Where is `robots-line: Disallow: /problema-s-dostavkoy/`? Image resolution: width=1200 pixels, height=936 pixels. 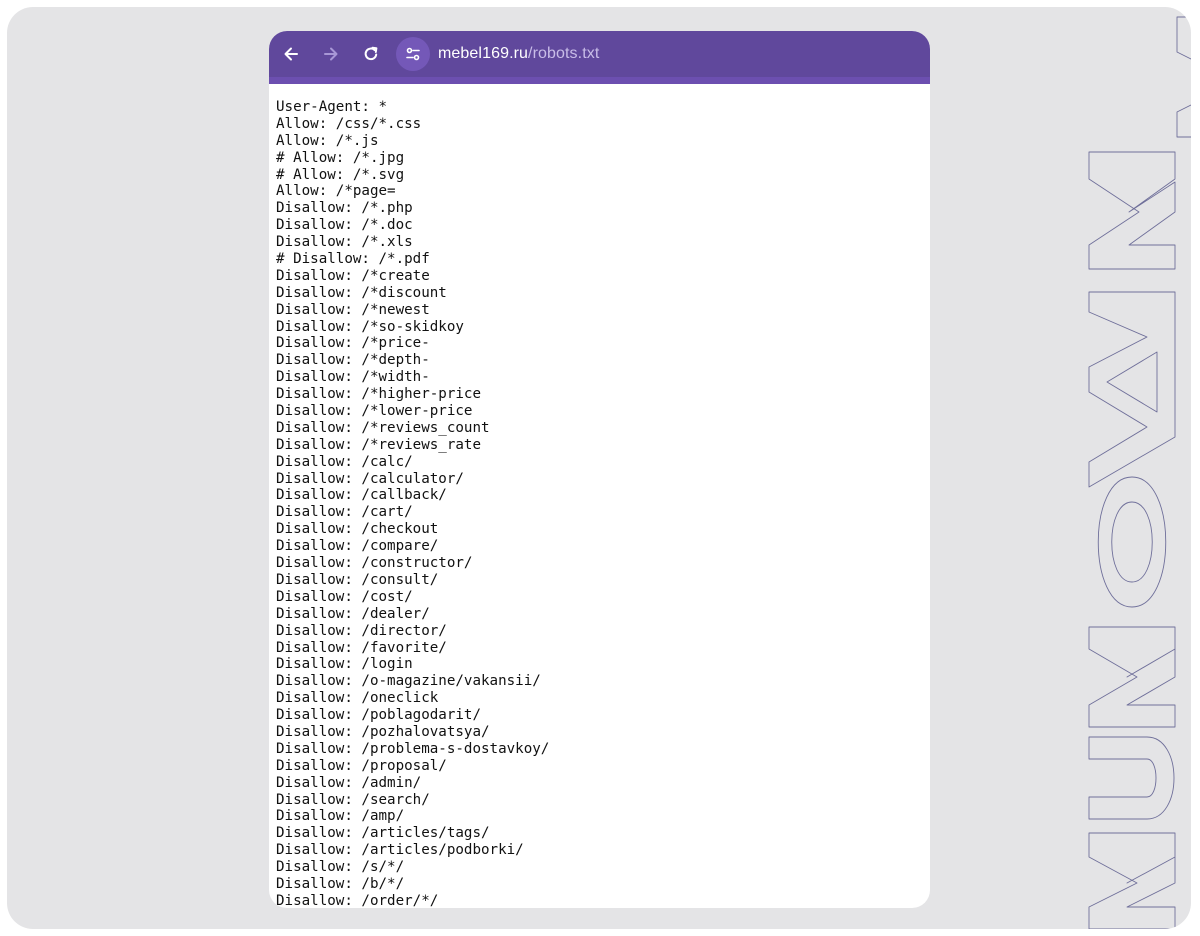 robots-line: Disallow: /problema-s-dostavkoy/ is located at coordinates (413, 748).